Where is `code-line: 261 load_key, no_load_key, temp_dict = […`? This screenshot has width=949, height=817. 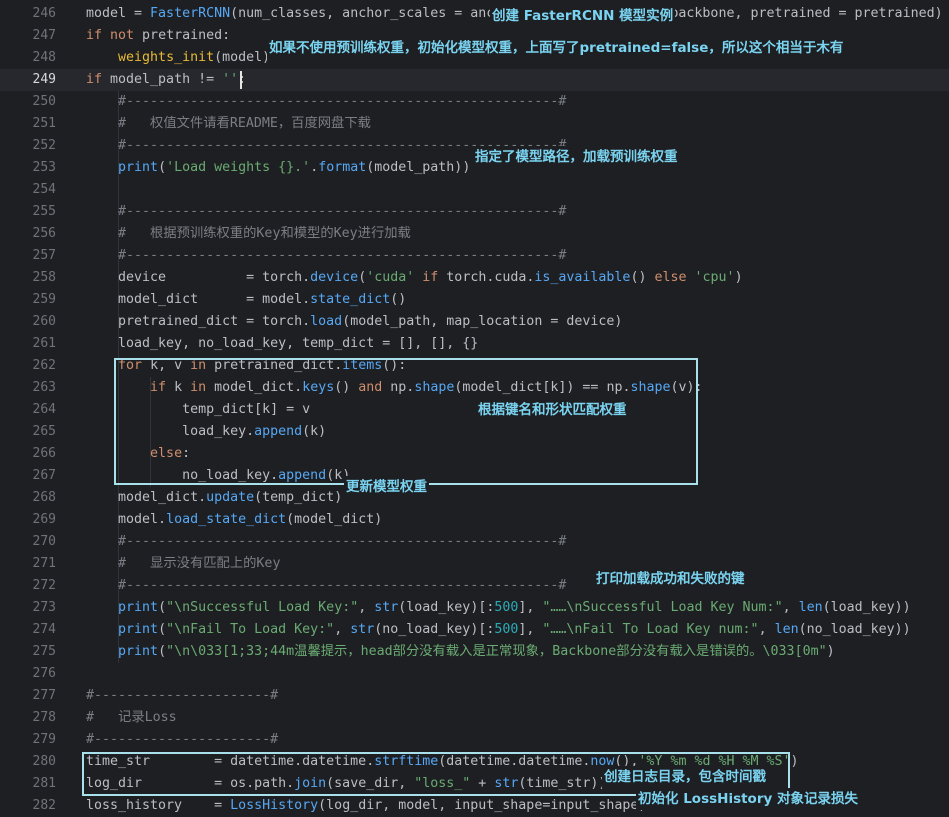
code-line: 261 load_key, no_load_key, temp_dict = [… is located at coordinates (474, 344).